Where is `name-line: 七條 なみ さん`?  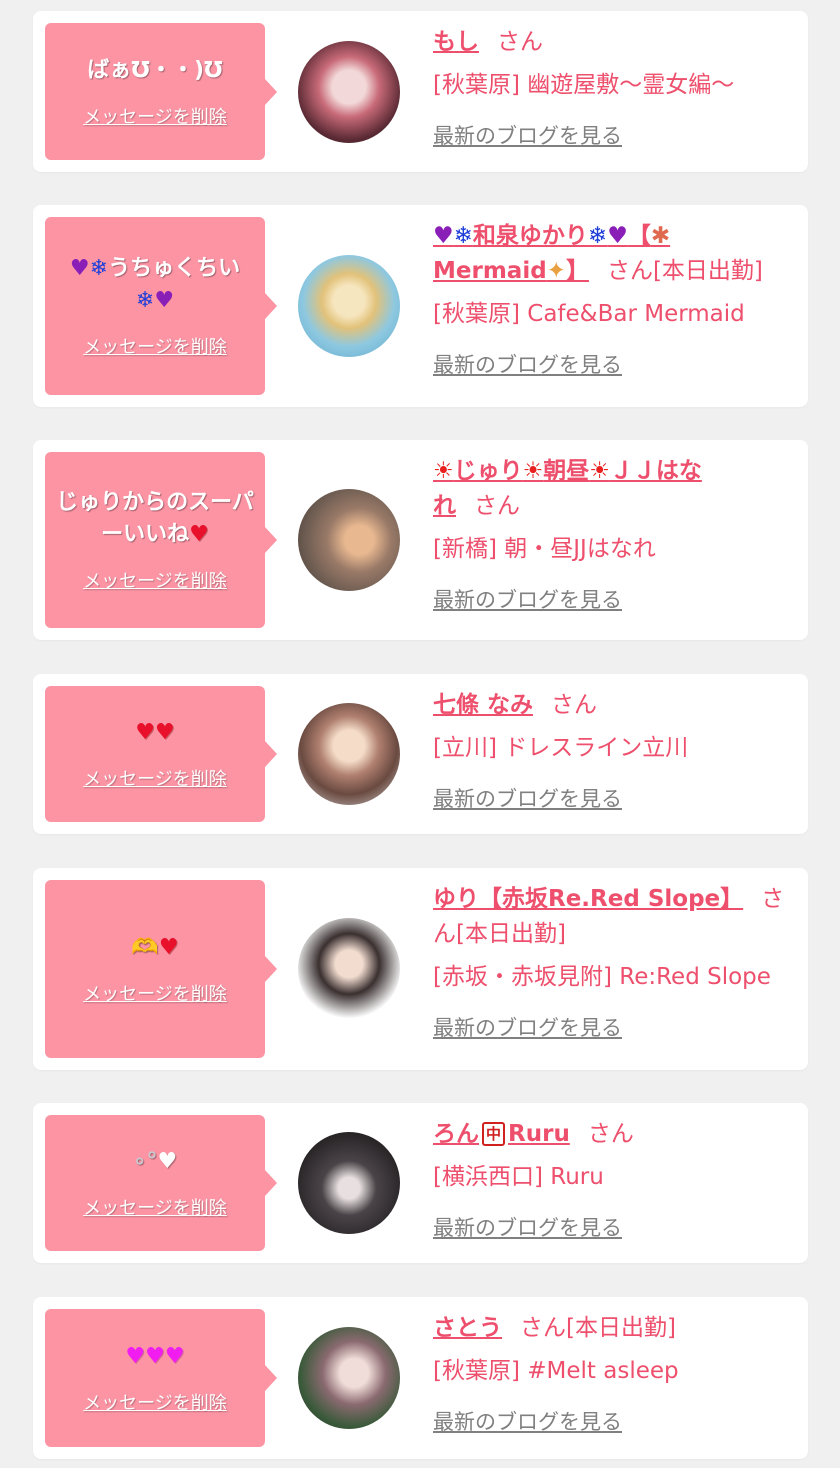
name-line: 七條 なみ さん is located at coordinates (611, 705).